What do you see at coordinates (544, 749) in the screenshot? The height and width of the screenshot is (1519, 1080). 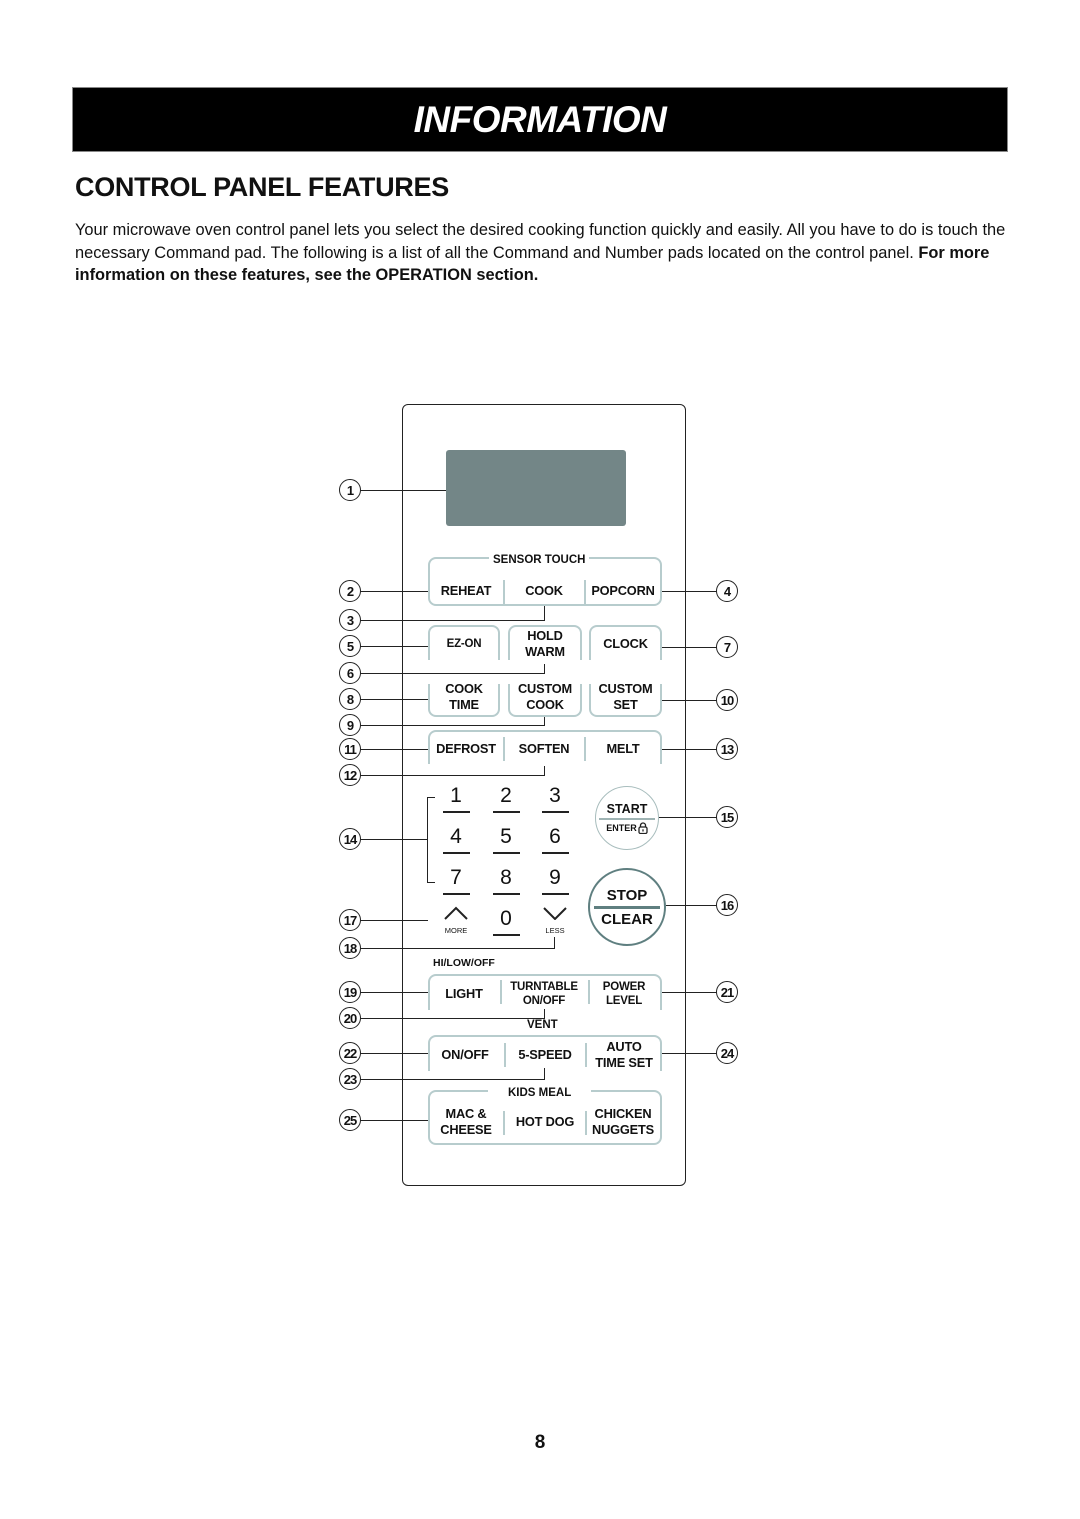 I see `soften-pad: SOFTEN` at bounding box center [544, 749].